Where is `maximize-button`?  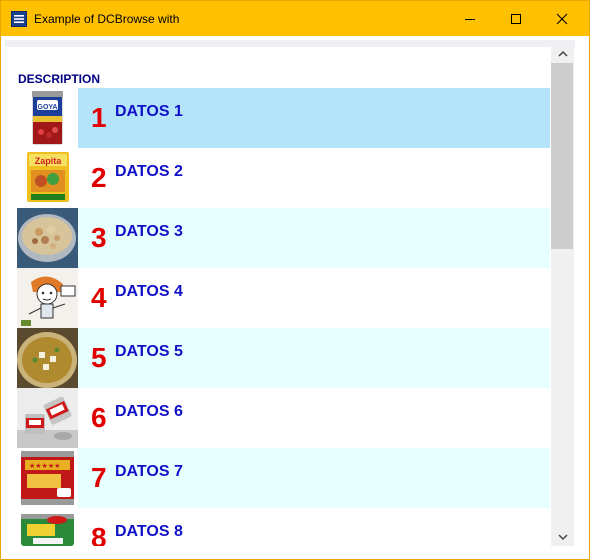 maximize-button is located at coordinates (516, 18).